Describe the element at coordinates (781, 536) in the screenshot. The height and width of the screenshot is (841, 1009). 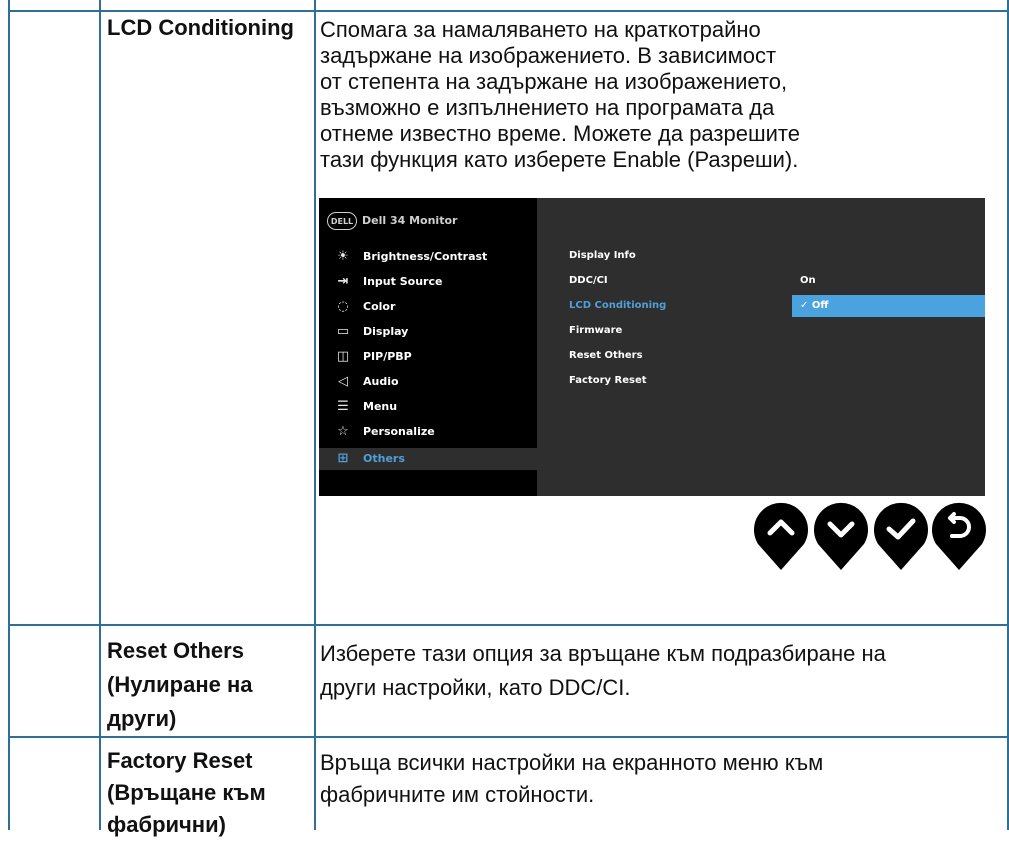
I see `up-button` at that location.